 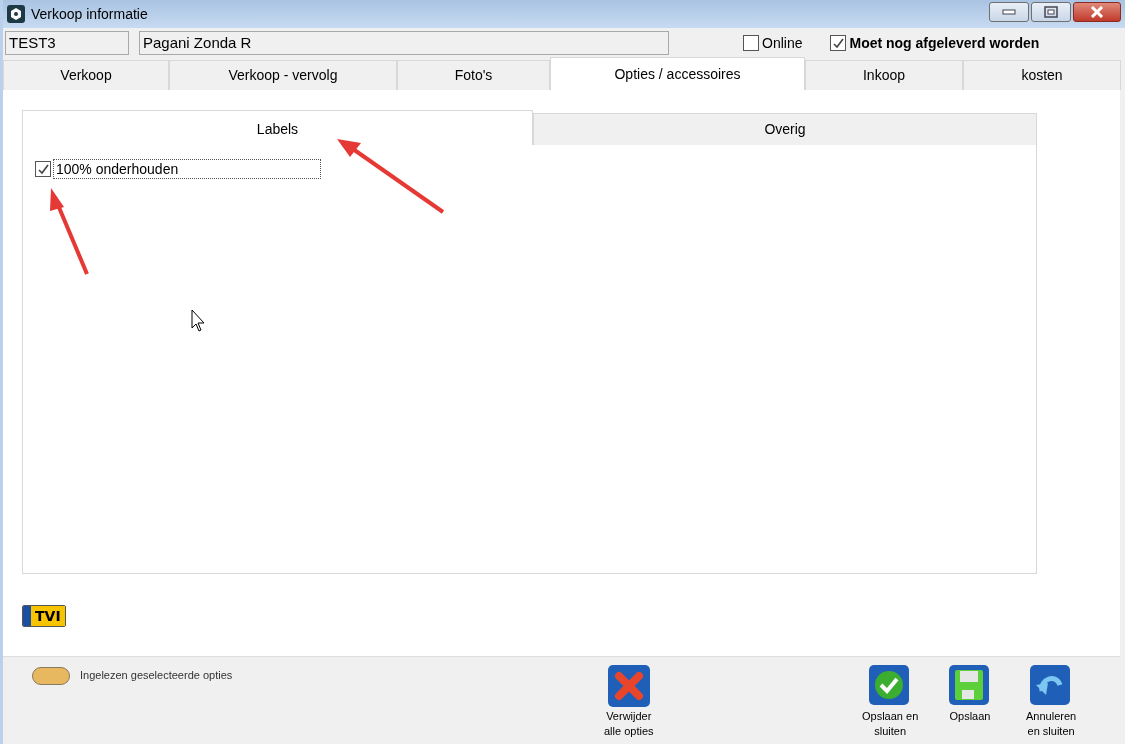 I want to click on name-field: Pagani Zonda R, so click(x=404, y=43).